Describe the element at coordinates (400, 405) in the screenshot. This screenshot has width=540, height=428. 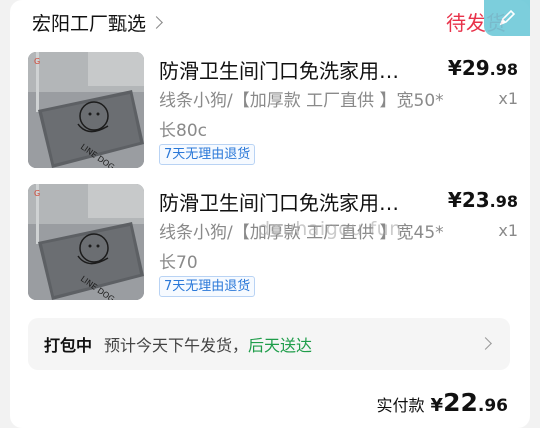
I see `total-label: 实付款` at that location.